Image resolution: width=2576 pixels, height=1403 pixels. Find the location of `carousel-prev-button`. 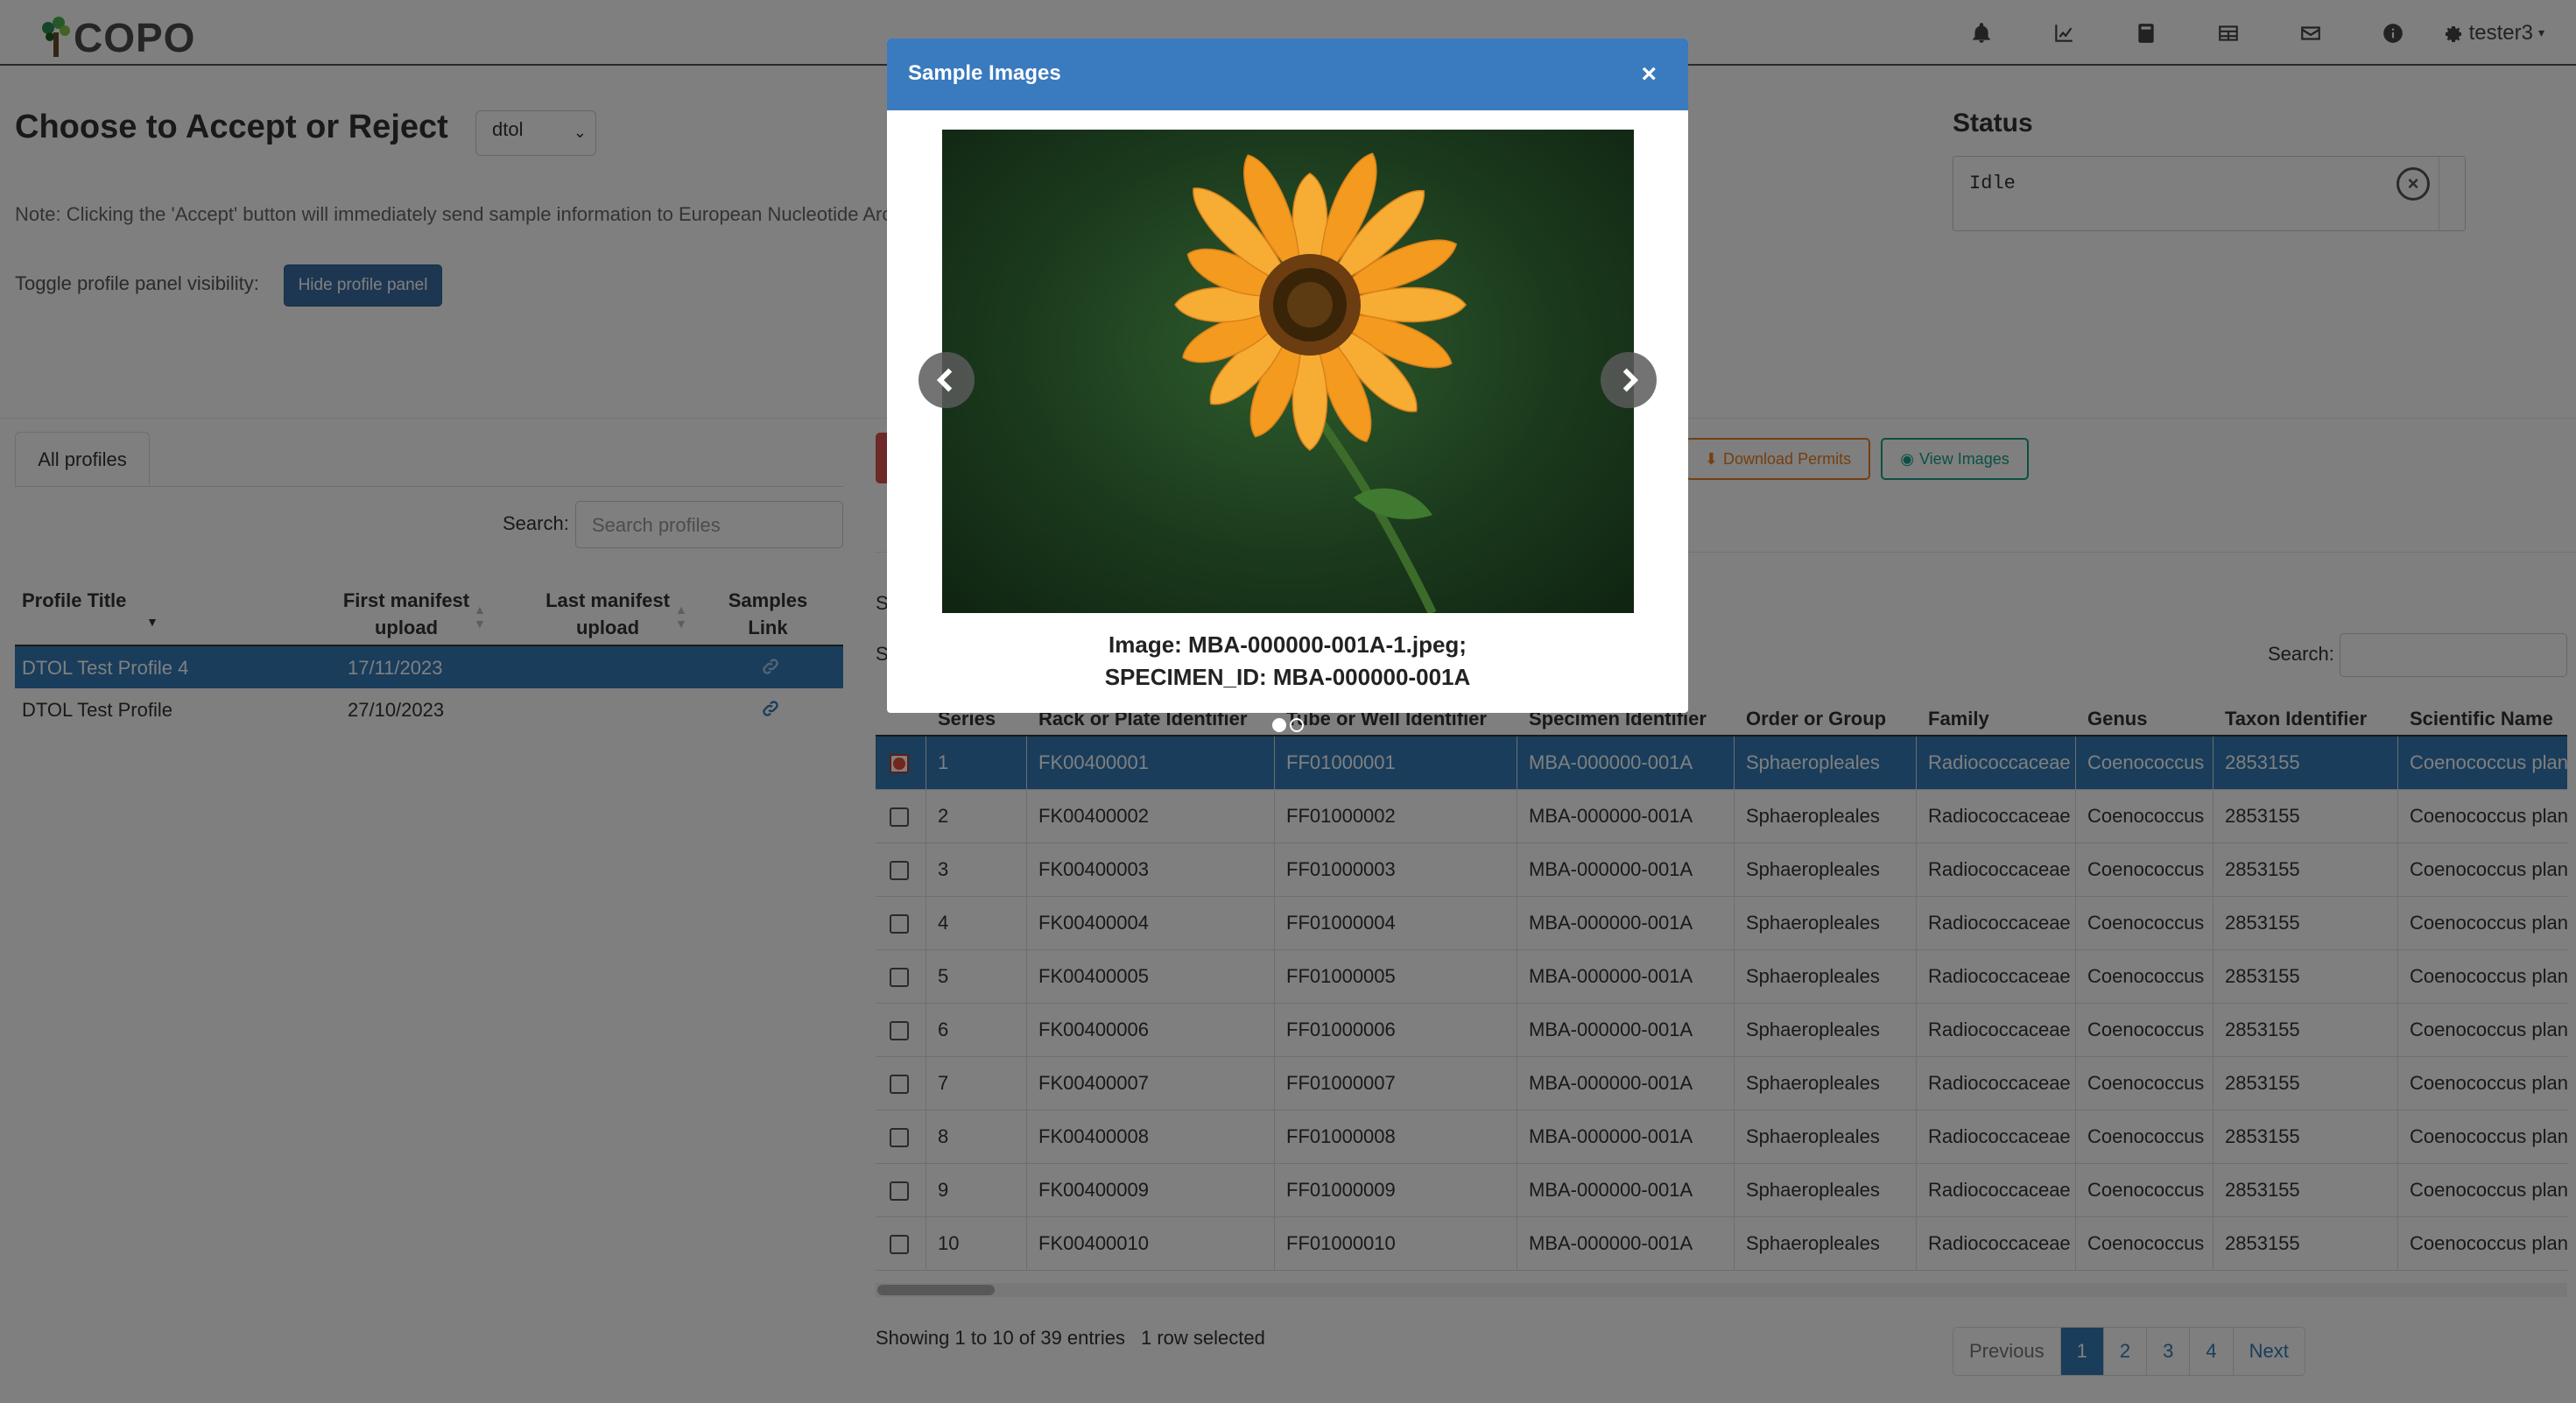

carousel-prev-button is located at coordinates (946, 380).